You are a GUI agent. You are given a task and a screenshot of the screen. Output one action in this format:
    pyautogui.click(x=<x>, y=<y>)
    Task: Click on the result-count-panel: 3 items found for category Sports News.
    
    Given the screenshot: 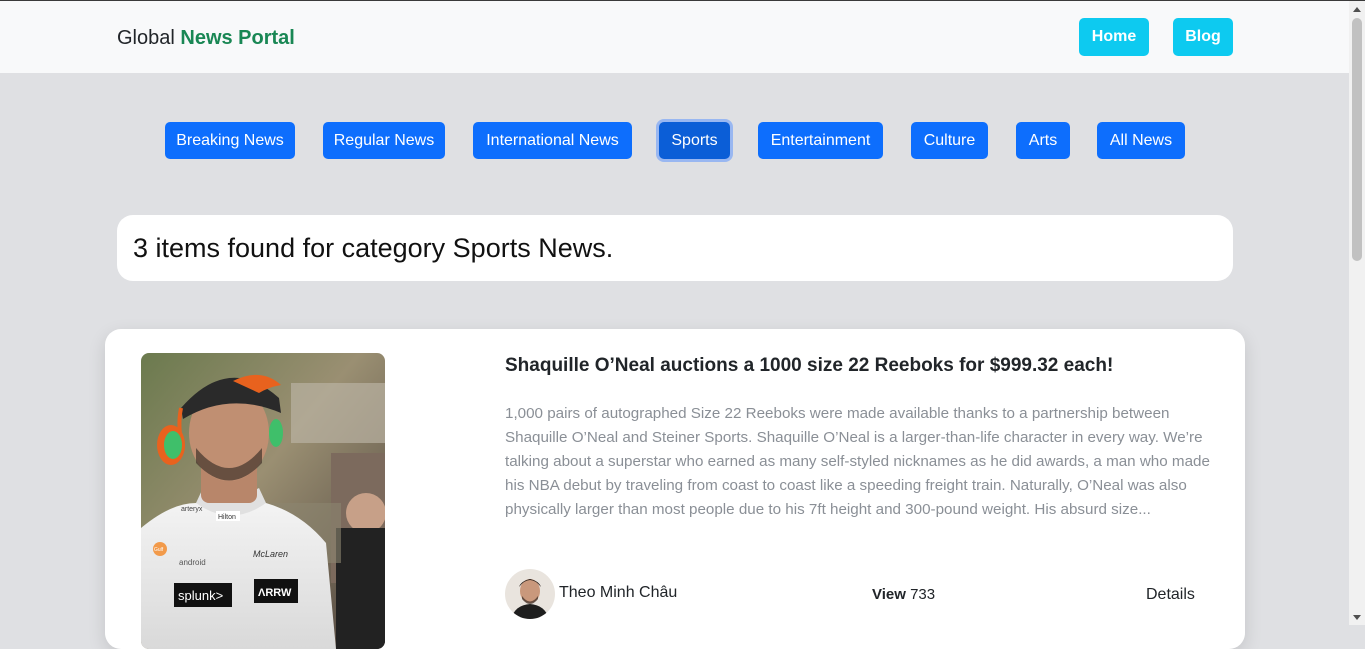 What is the action you would take?
    pyautogui.click(x=675, y=248)
    